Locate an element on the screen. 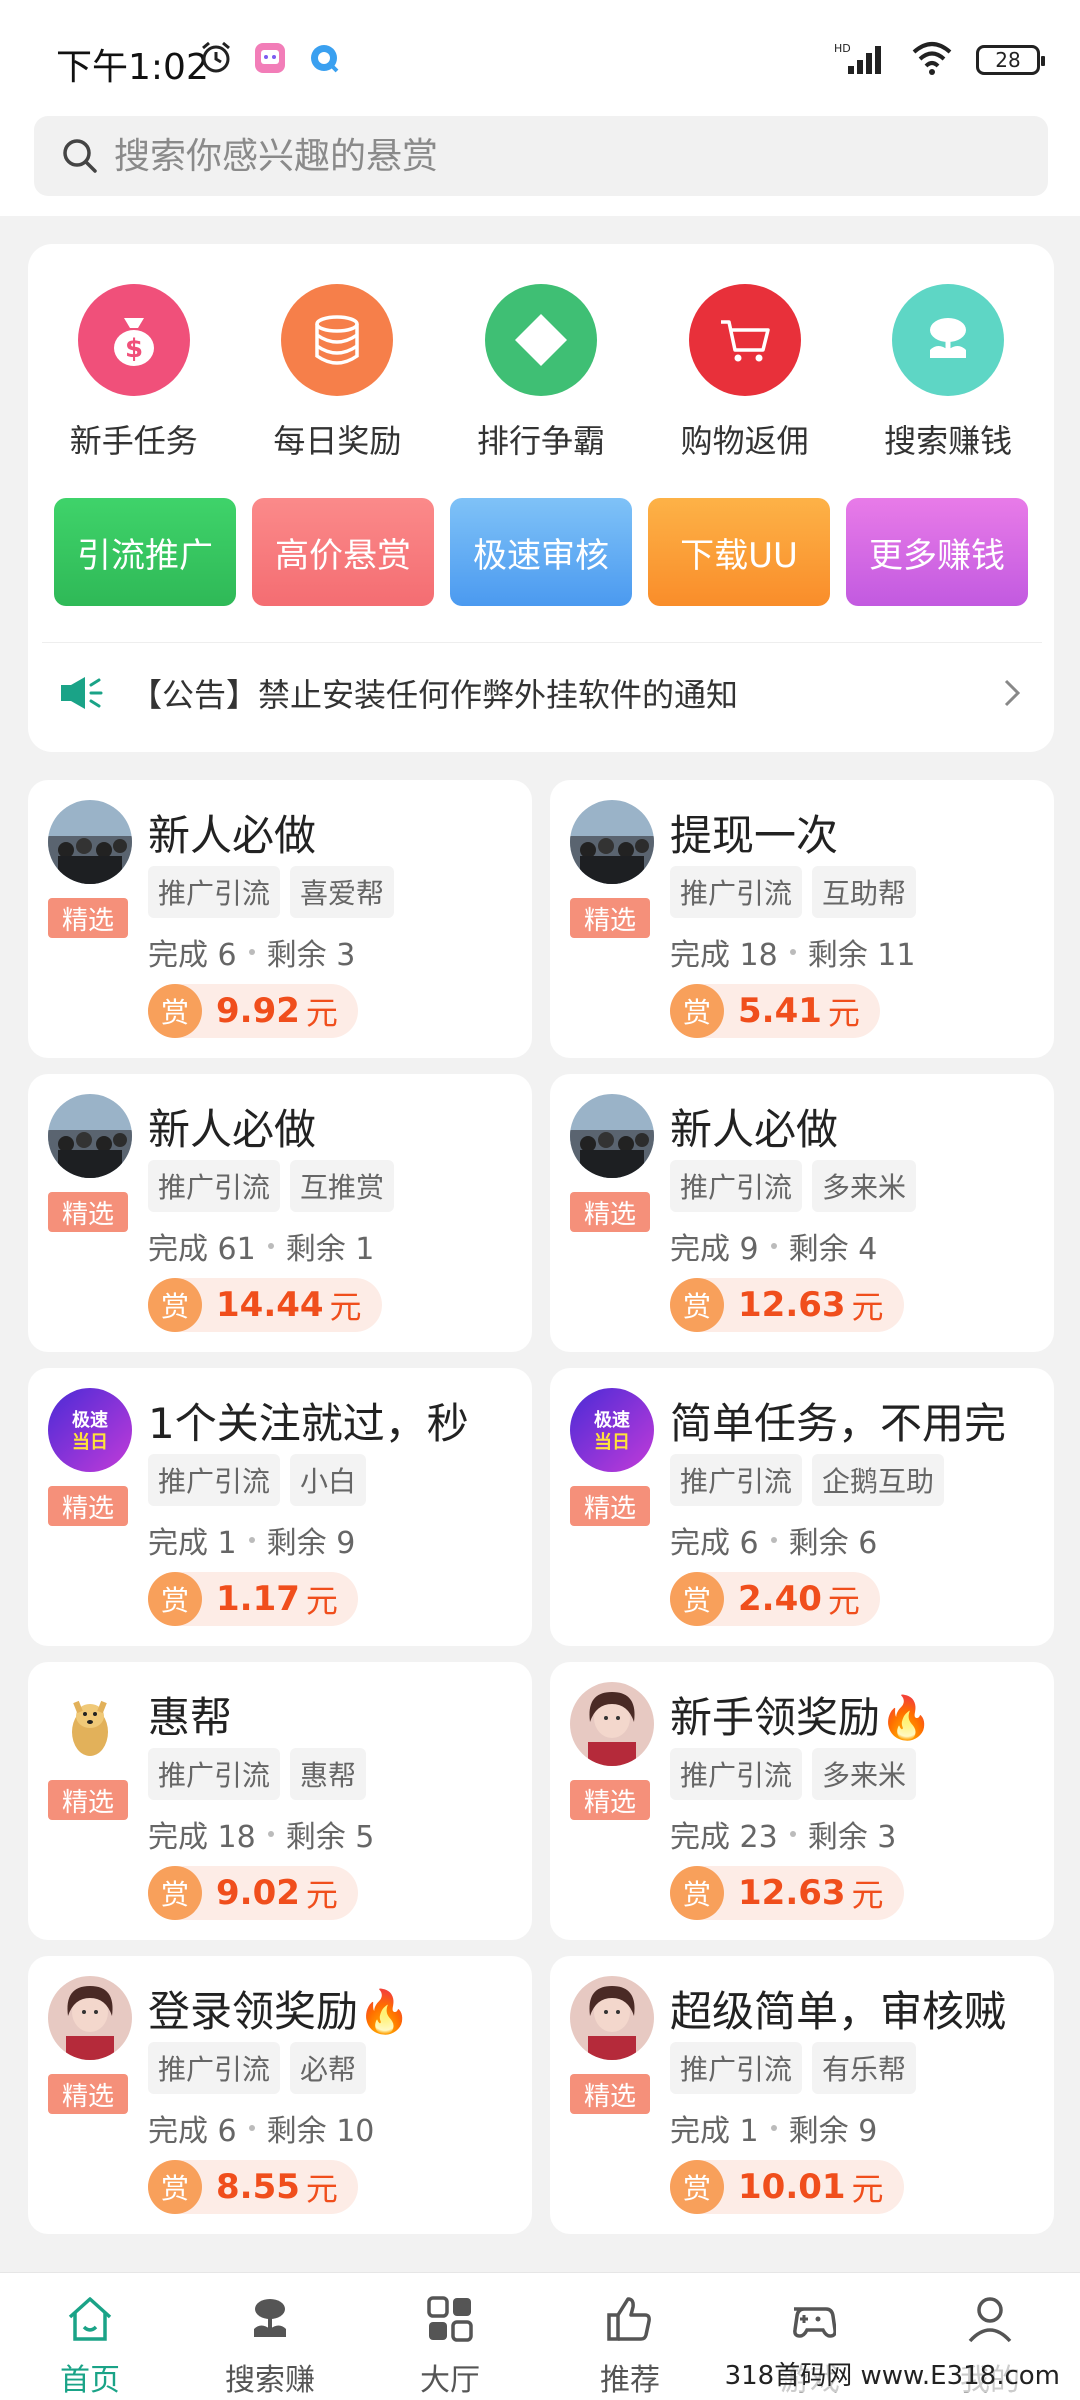 This screenshot has height=2400, width=1080. watermark: 318首码网 www.E318.com is located at coordinates (892, 2373).